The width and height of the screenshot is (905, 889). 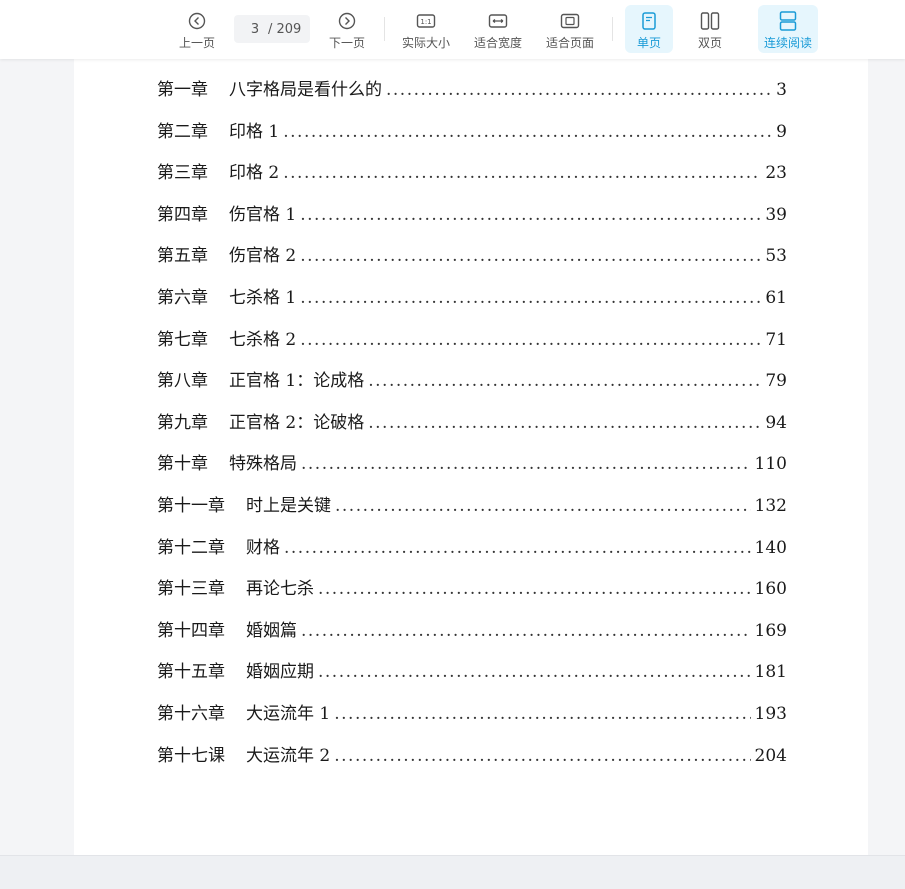 I want to click on toc-entry: 第六章七杀格 1 61, so click(x=472, y=305).